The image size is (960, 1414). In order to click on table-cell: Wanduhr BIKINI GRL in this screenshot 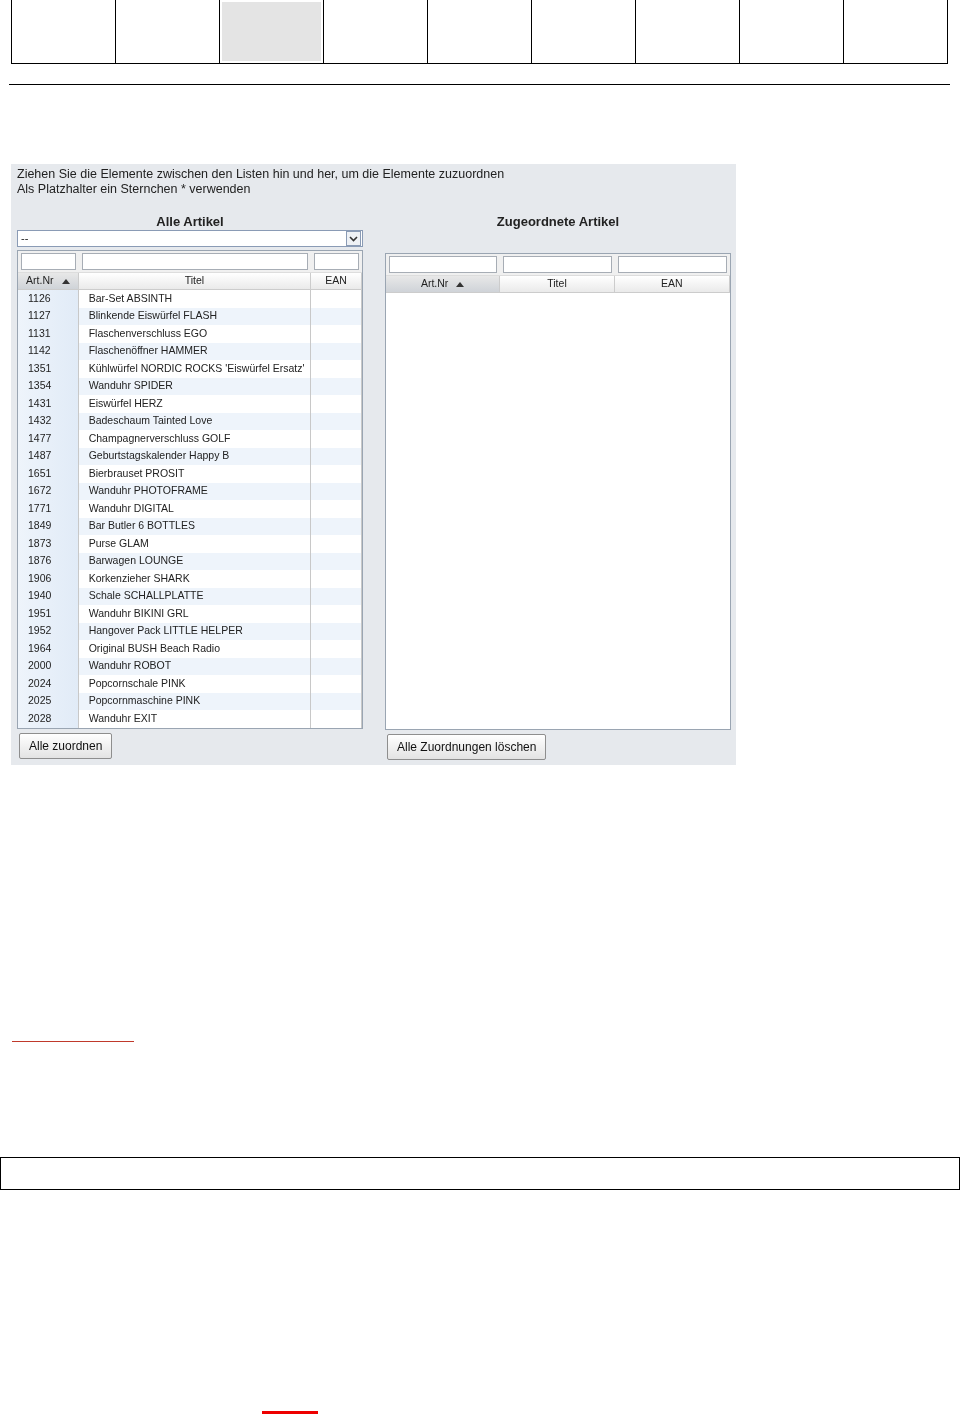, I will do `click(195, 614)`.